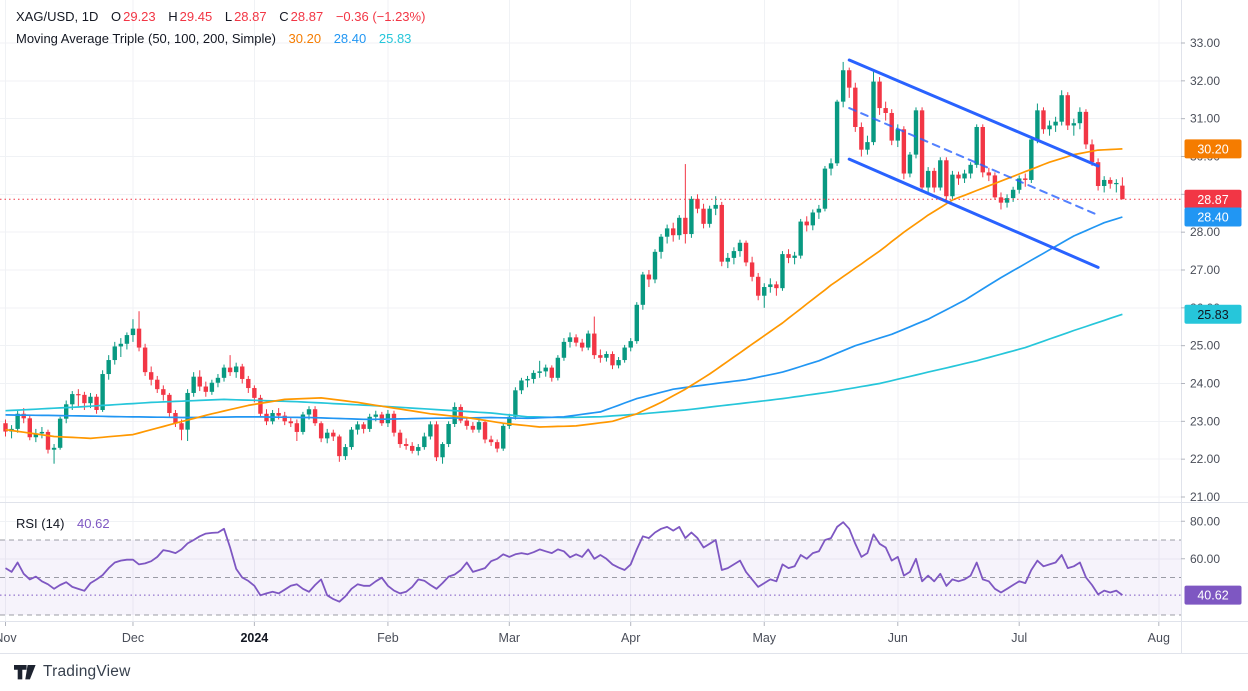 Image resolution: width=1248 pixels, height=691 pixels. I want to click on ohlc-open-value: 29.23, so click(139, 16).